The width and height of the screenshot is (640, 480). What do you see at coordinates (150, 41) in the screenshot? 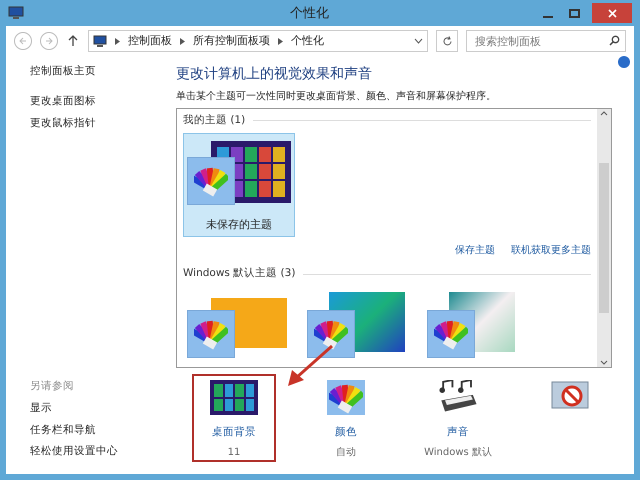
I see `breadcrumb-item: 控制面板` at bounding box center [150, 41].